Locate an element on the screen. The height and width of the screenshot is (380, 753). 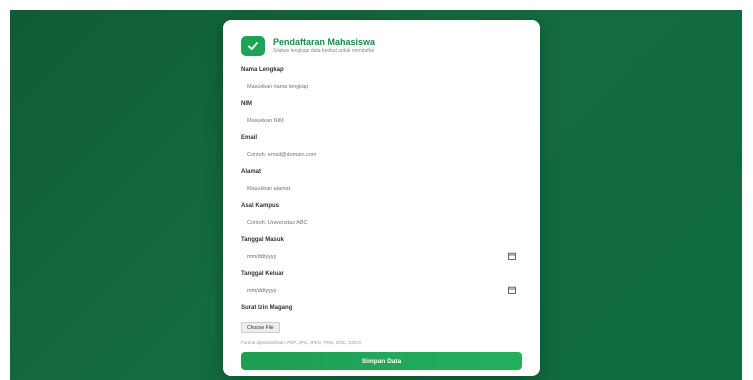
field-label: Tanggal Keluar is located at coordinates (262, 274).